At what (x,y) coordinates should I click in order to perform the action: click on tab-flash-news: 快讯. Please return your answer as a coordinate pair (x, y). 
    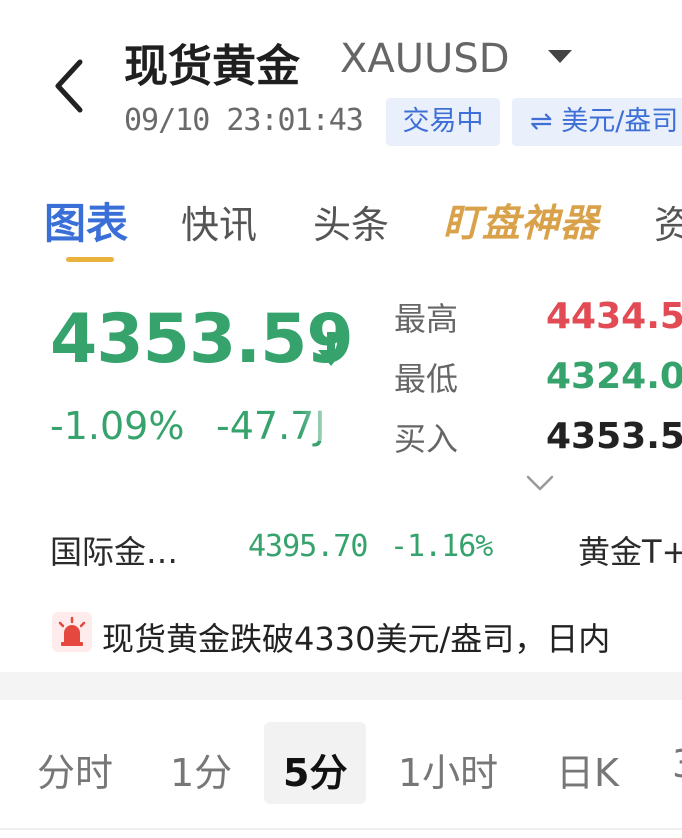
    Looking at the image, I should click on (219, 221).